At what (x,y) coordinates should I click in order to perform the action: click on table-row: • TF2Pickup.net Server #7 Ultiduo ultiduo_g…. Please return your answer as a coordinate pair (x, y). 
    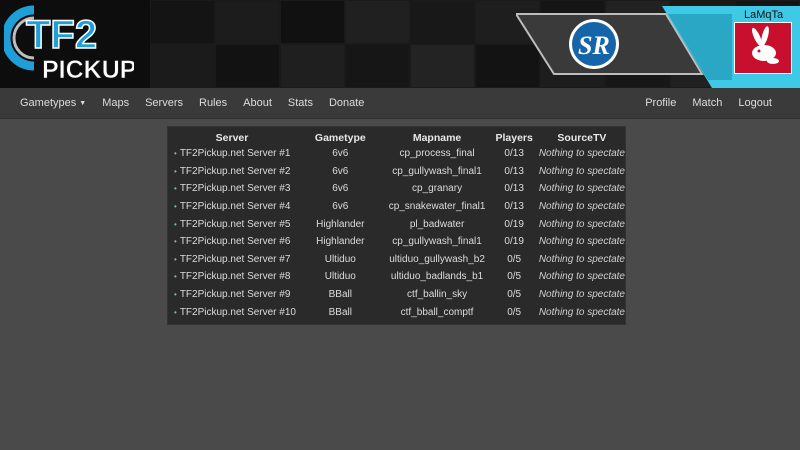
    Looking at the image, I should click on (396, 260).